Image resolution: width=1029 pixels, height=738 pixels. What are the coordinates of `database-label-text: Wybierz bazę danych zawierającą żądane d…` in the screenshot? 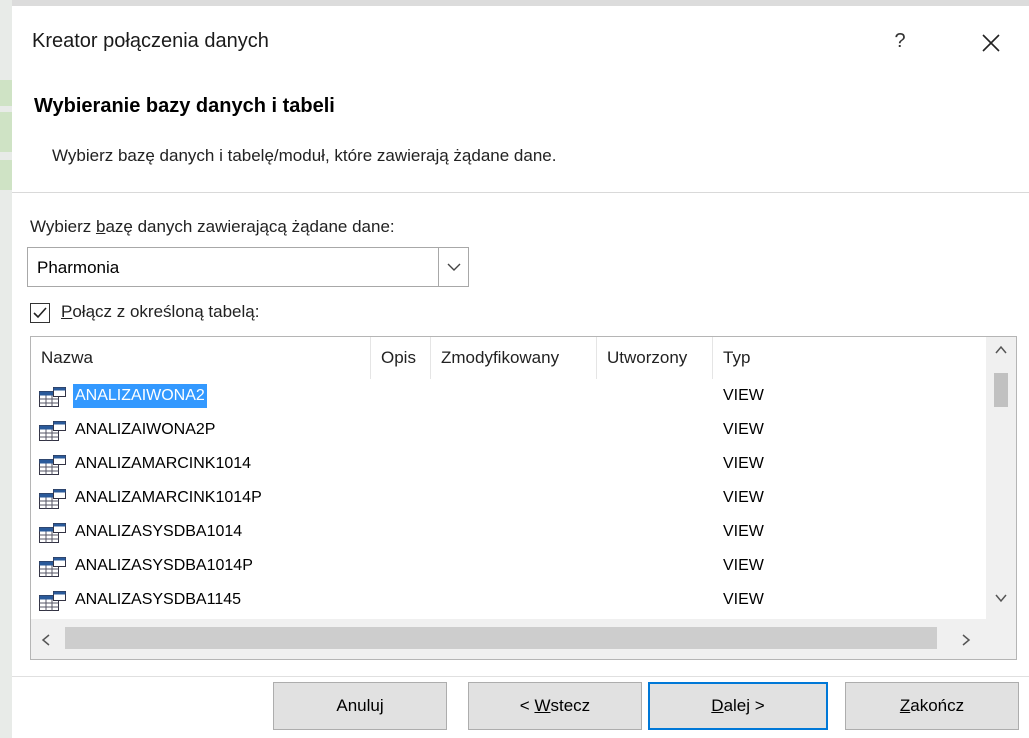 It's located at (212, 226).